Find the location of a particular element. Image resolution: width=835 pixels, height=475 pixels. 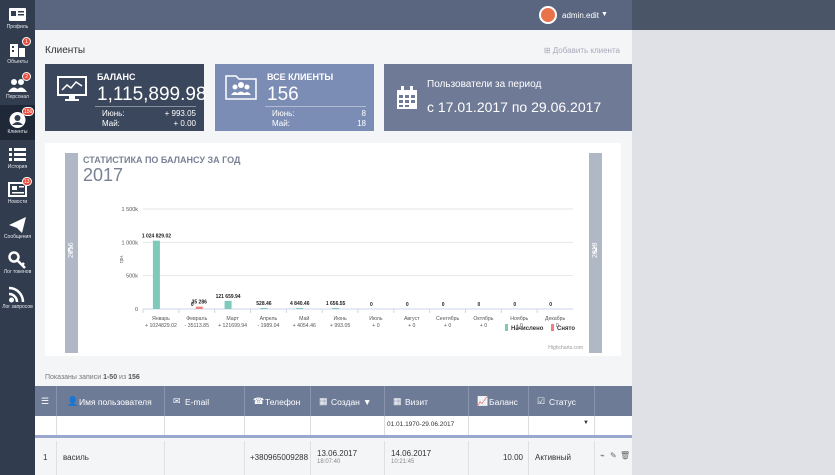

filter-field: 01.01.1970-29.06.2017 is located at coordinates (427, 425).